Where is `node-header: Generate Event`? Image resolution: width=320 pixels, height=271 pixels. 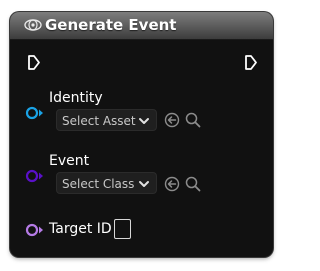 node-header: Generate Event is located at coordinates (141, 26).